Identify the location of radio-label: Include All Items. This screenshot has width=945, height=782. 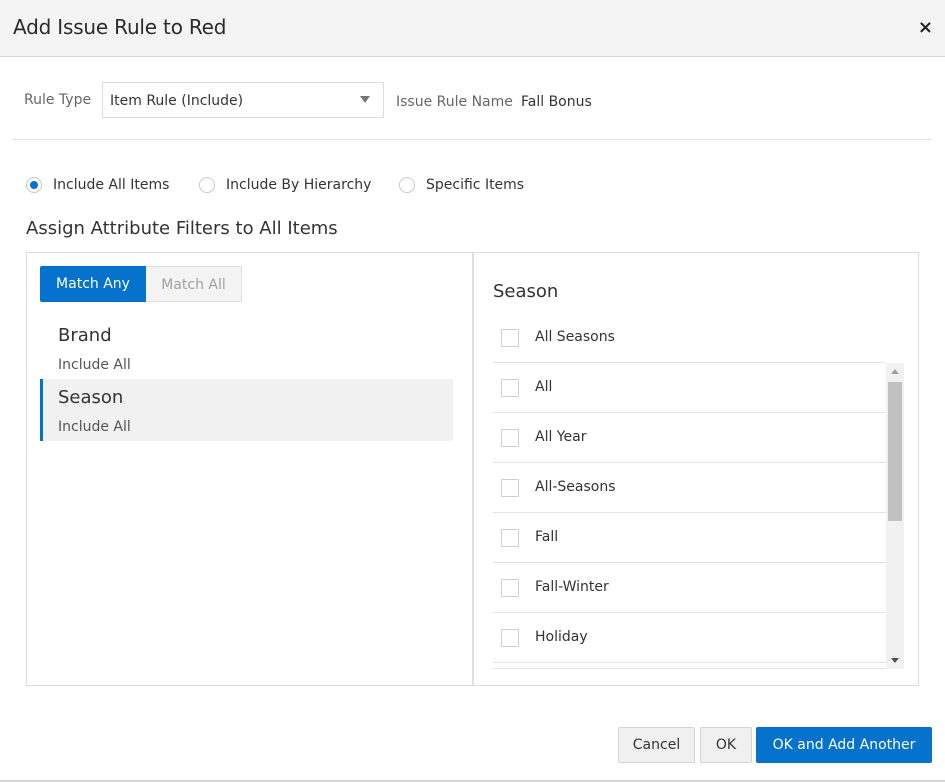
(111, 185).